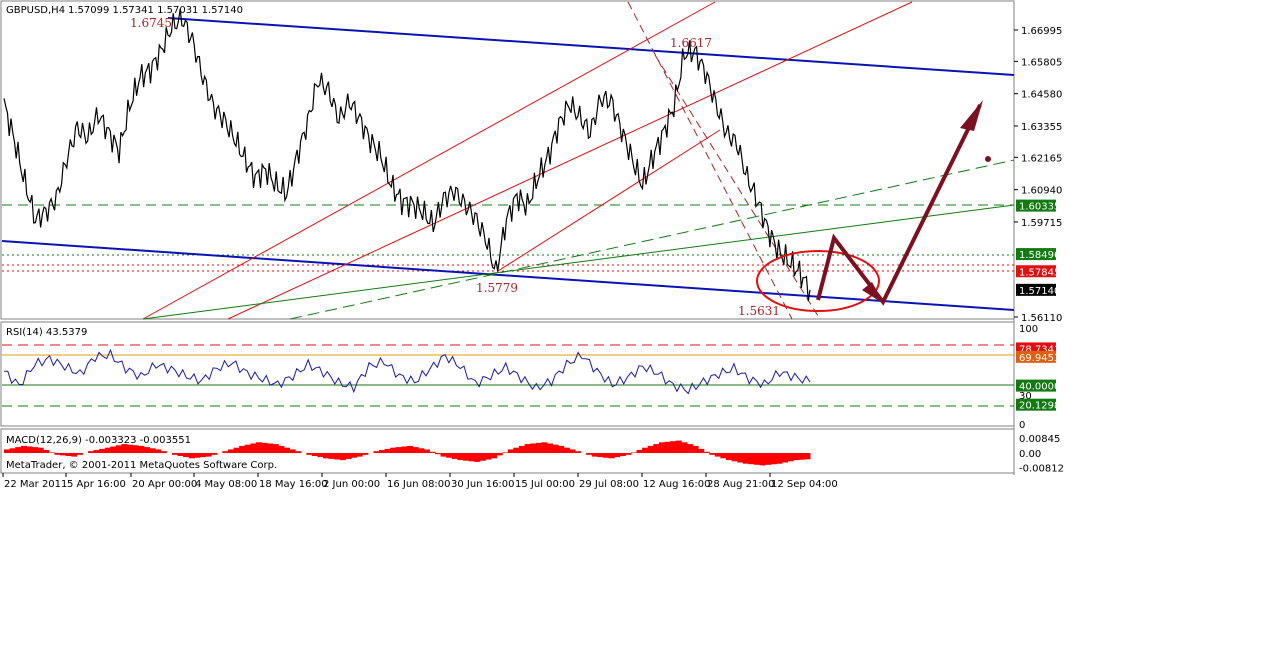 This screenshot has height=668, width=1261. What do you see at coordinates (351, 484) in the screenshot?
I see `time-tick-label: 2 Jun 00:00` at bounding box center [351, 484].